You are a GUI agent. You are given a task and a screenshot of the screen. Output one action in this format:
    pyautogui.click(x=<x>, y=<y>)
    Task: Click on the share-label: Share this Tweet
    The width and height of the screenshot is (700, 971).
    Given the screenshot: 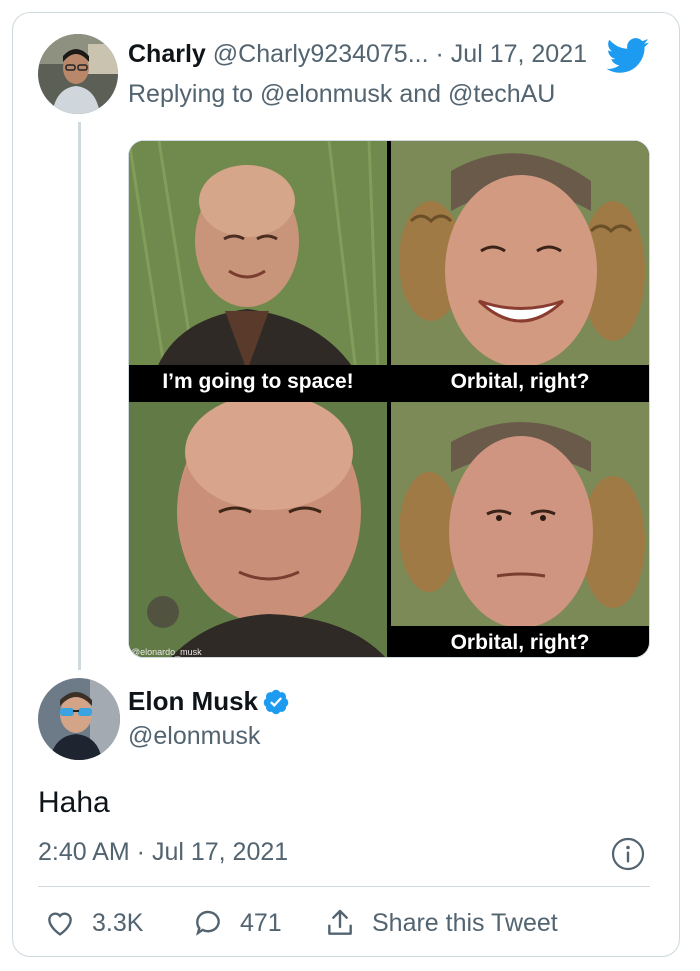 What is the action you would take?
    pyautogui.click(x=465, y=922)
    